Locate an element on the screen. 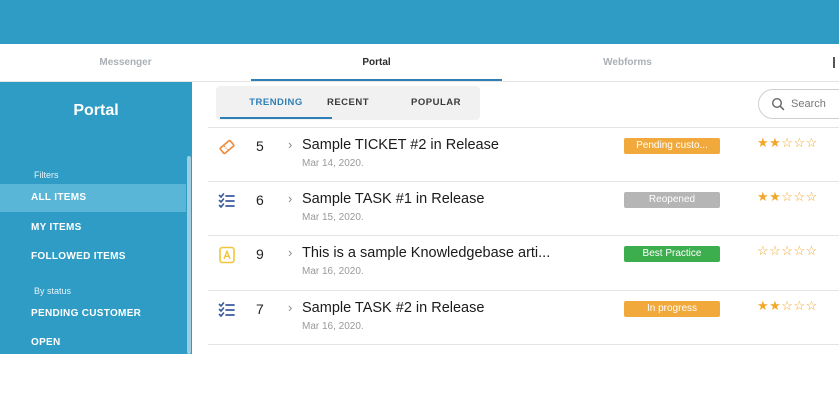 The image size is (839, 398). status-heading: By status is located at coordinates (53, 291).